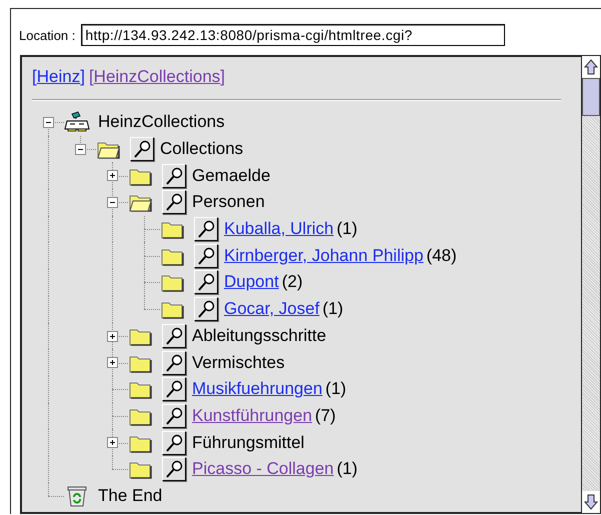 This screenshot has height=515, width=601. I want to click on item-count: (7), so click(325, 416).